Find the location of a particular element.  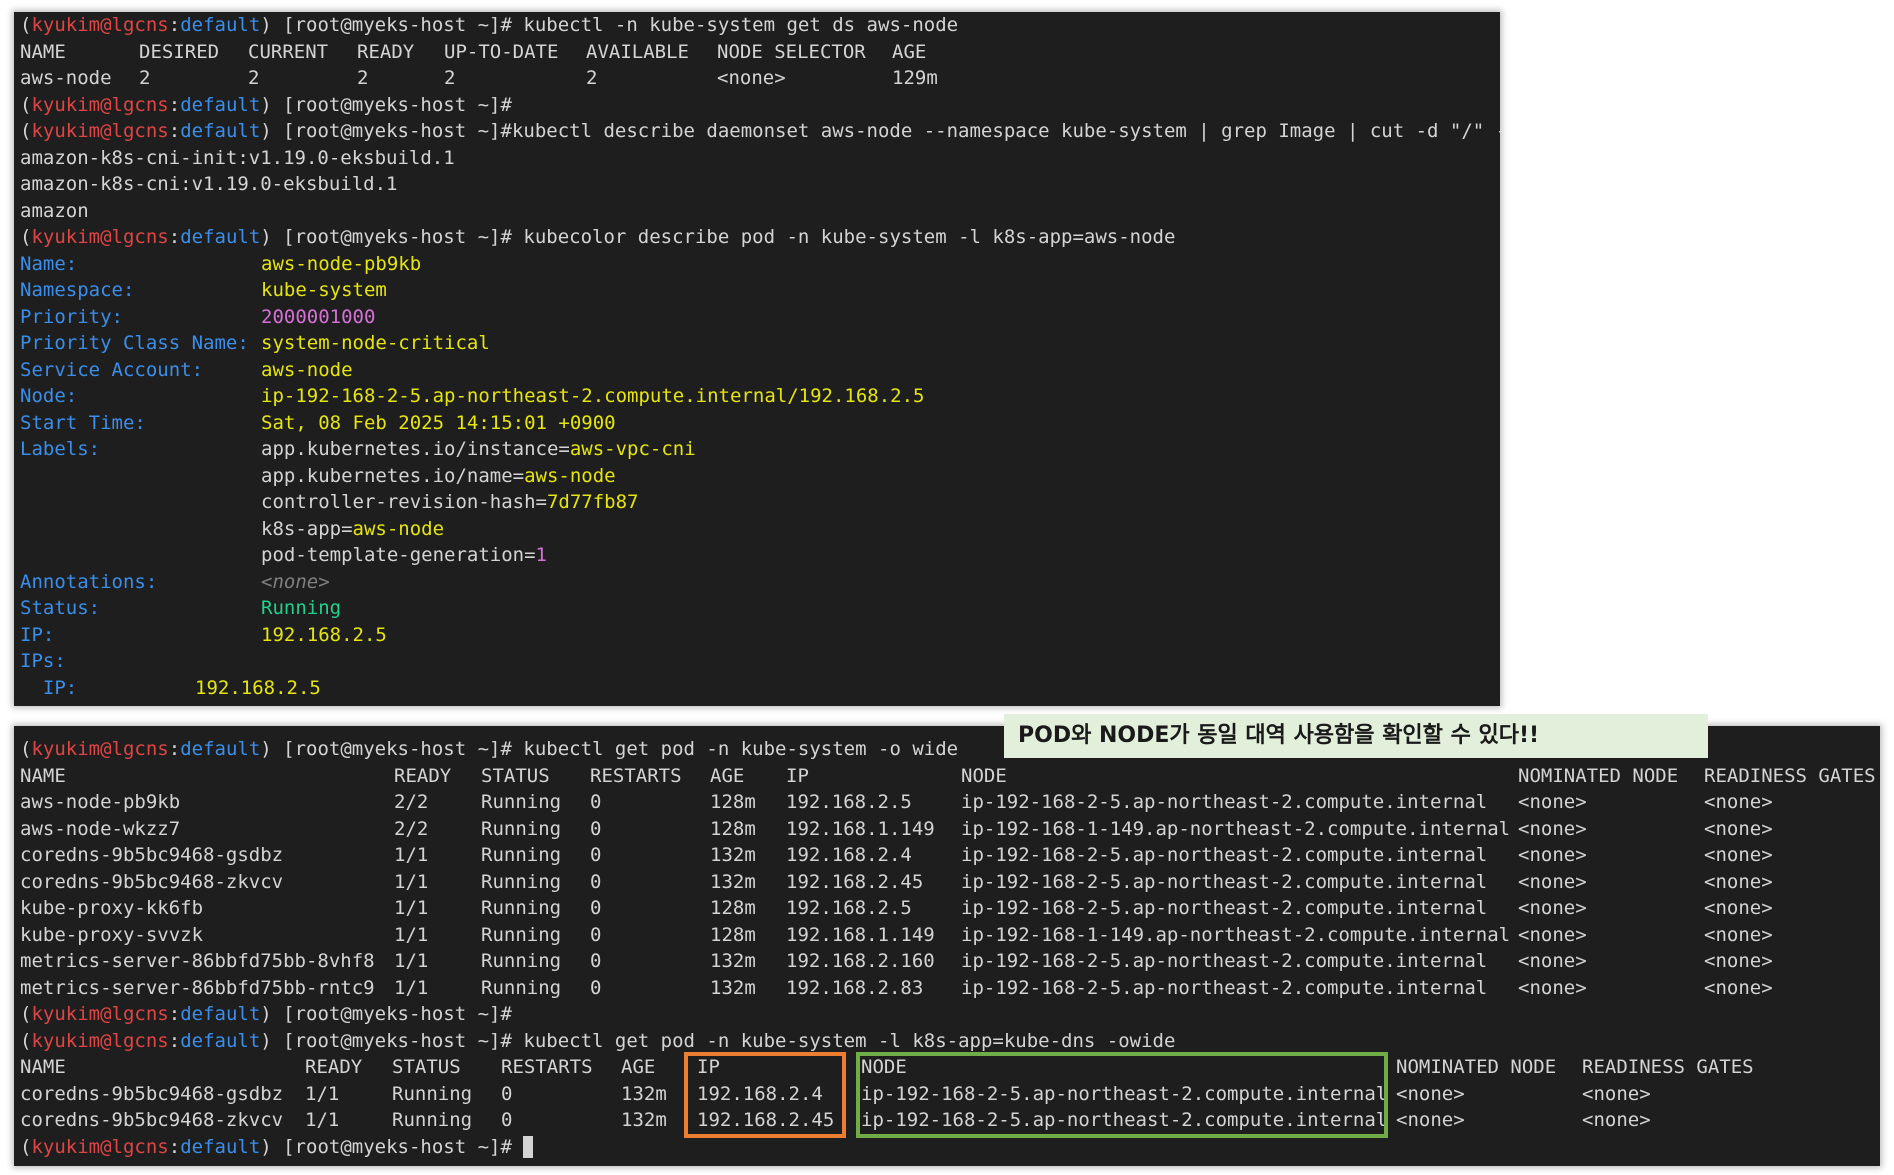

table-cell: coredns-9b5bc9468-gsdbz is located at coordinates (152, 1093).